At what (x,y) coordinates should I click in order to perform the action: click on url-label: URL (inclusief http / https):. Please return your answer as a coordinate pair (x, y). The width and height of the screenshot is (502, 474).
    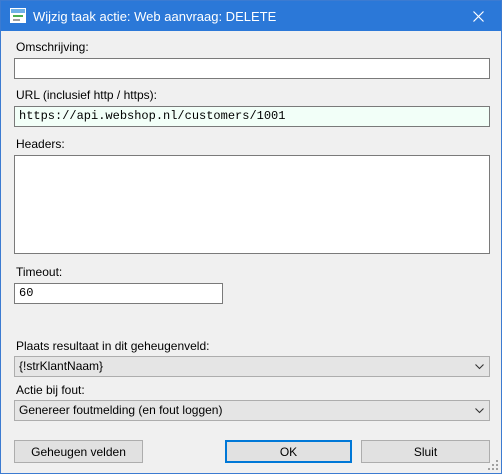
    Looking at the image, I should click on (86, 95).